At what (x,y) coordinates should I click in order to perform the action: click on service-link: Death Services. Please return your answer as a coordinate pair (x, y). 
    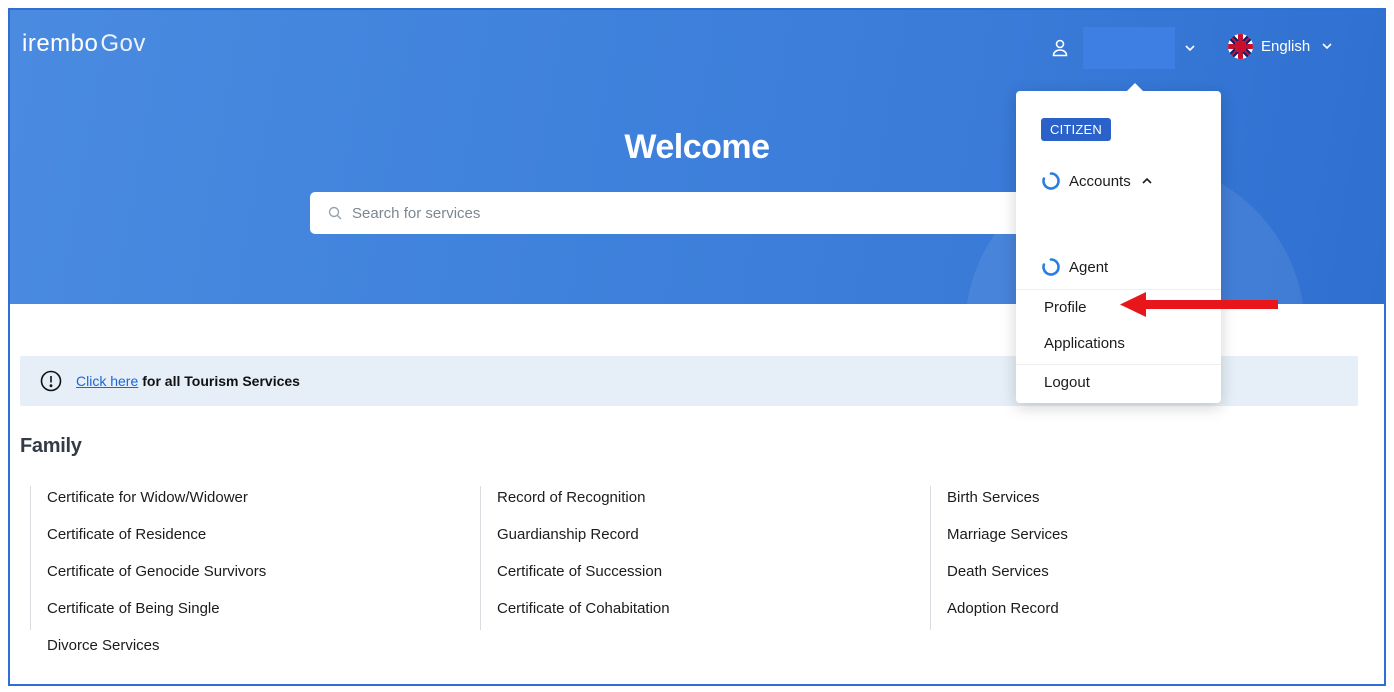
    Looking at the image, I should click on (1007, 578).